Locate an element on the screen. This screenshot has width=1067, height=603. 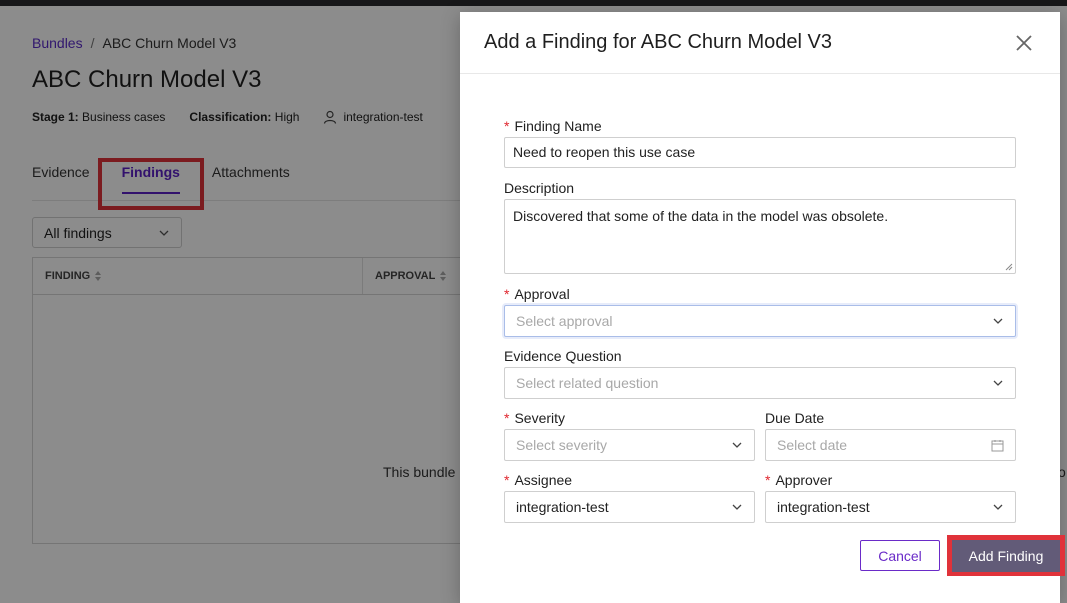
cancel-button: Cancel is located at coordinates (900, 555).